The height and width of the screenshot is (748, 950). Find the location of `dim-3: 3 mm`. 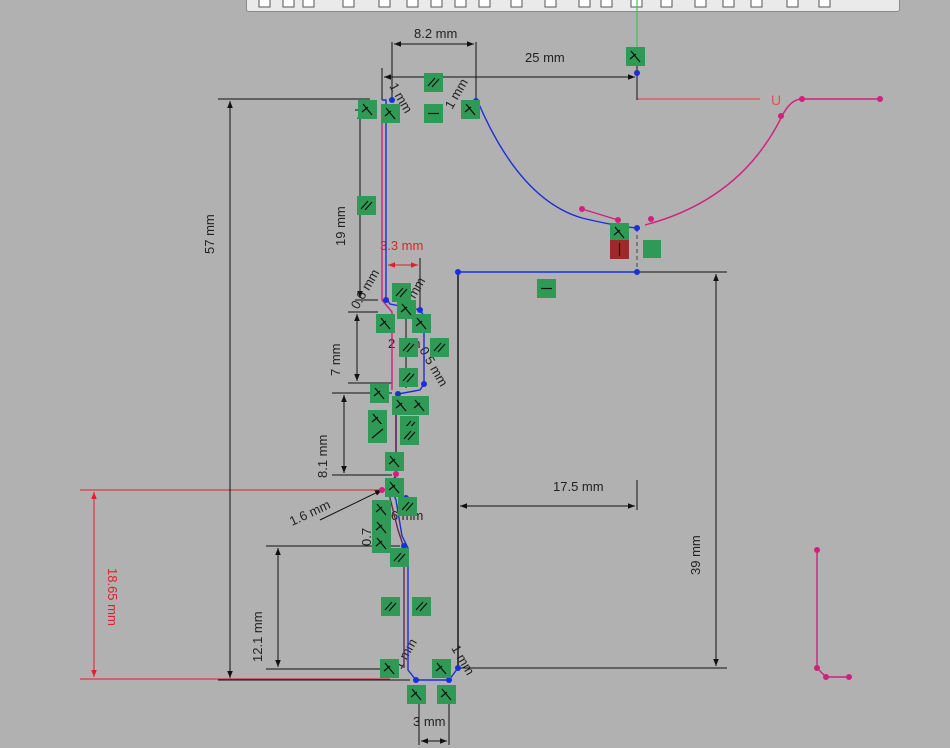

dim-3: 3 mm is located at coordinates (429, 721).